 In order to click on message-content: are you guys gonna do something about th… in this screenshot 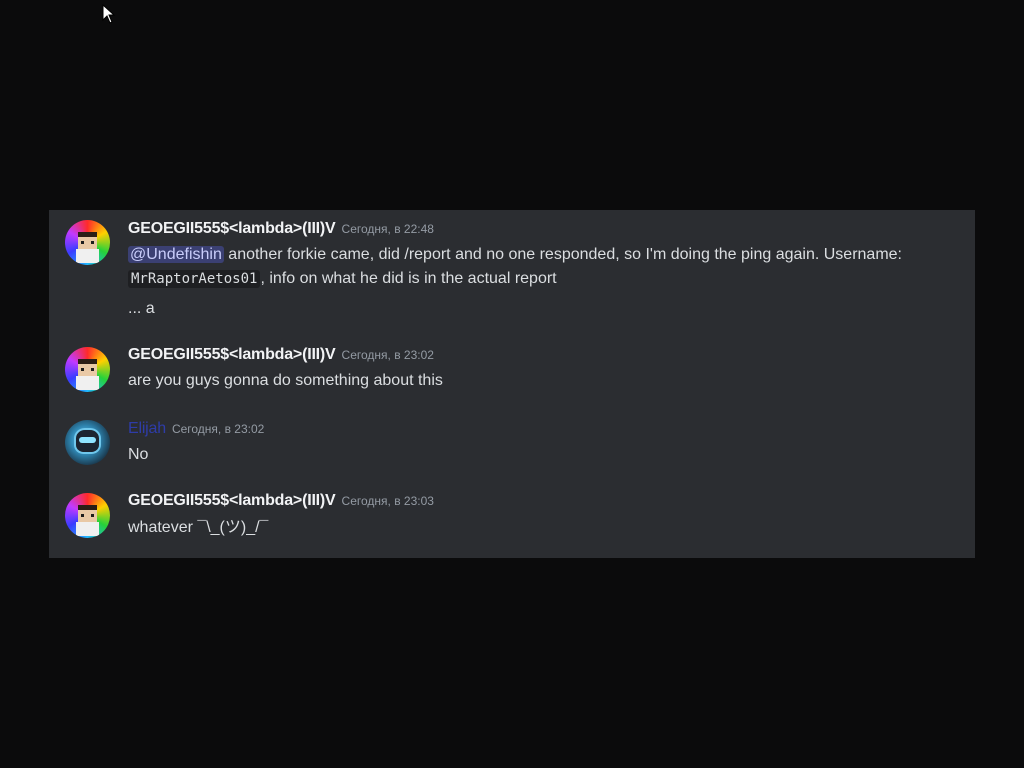, I will do `click(285, 380)`.